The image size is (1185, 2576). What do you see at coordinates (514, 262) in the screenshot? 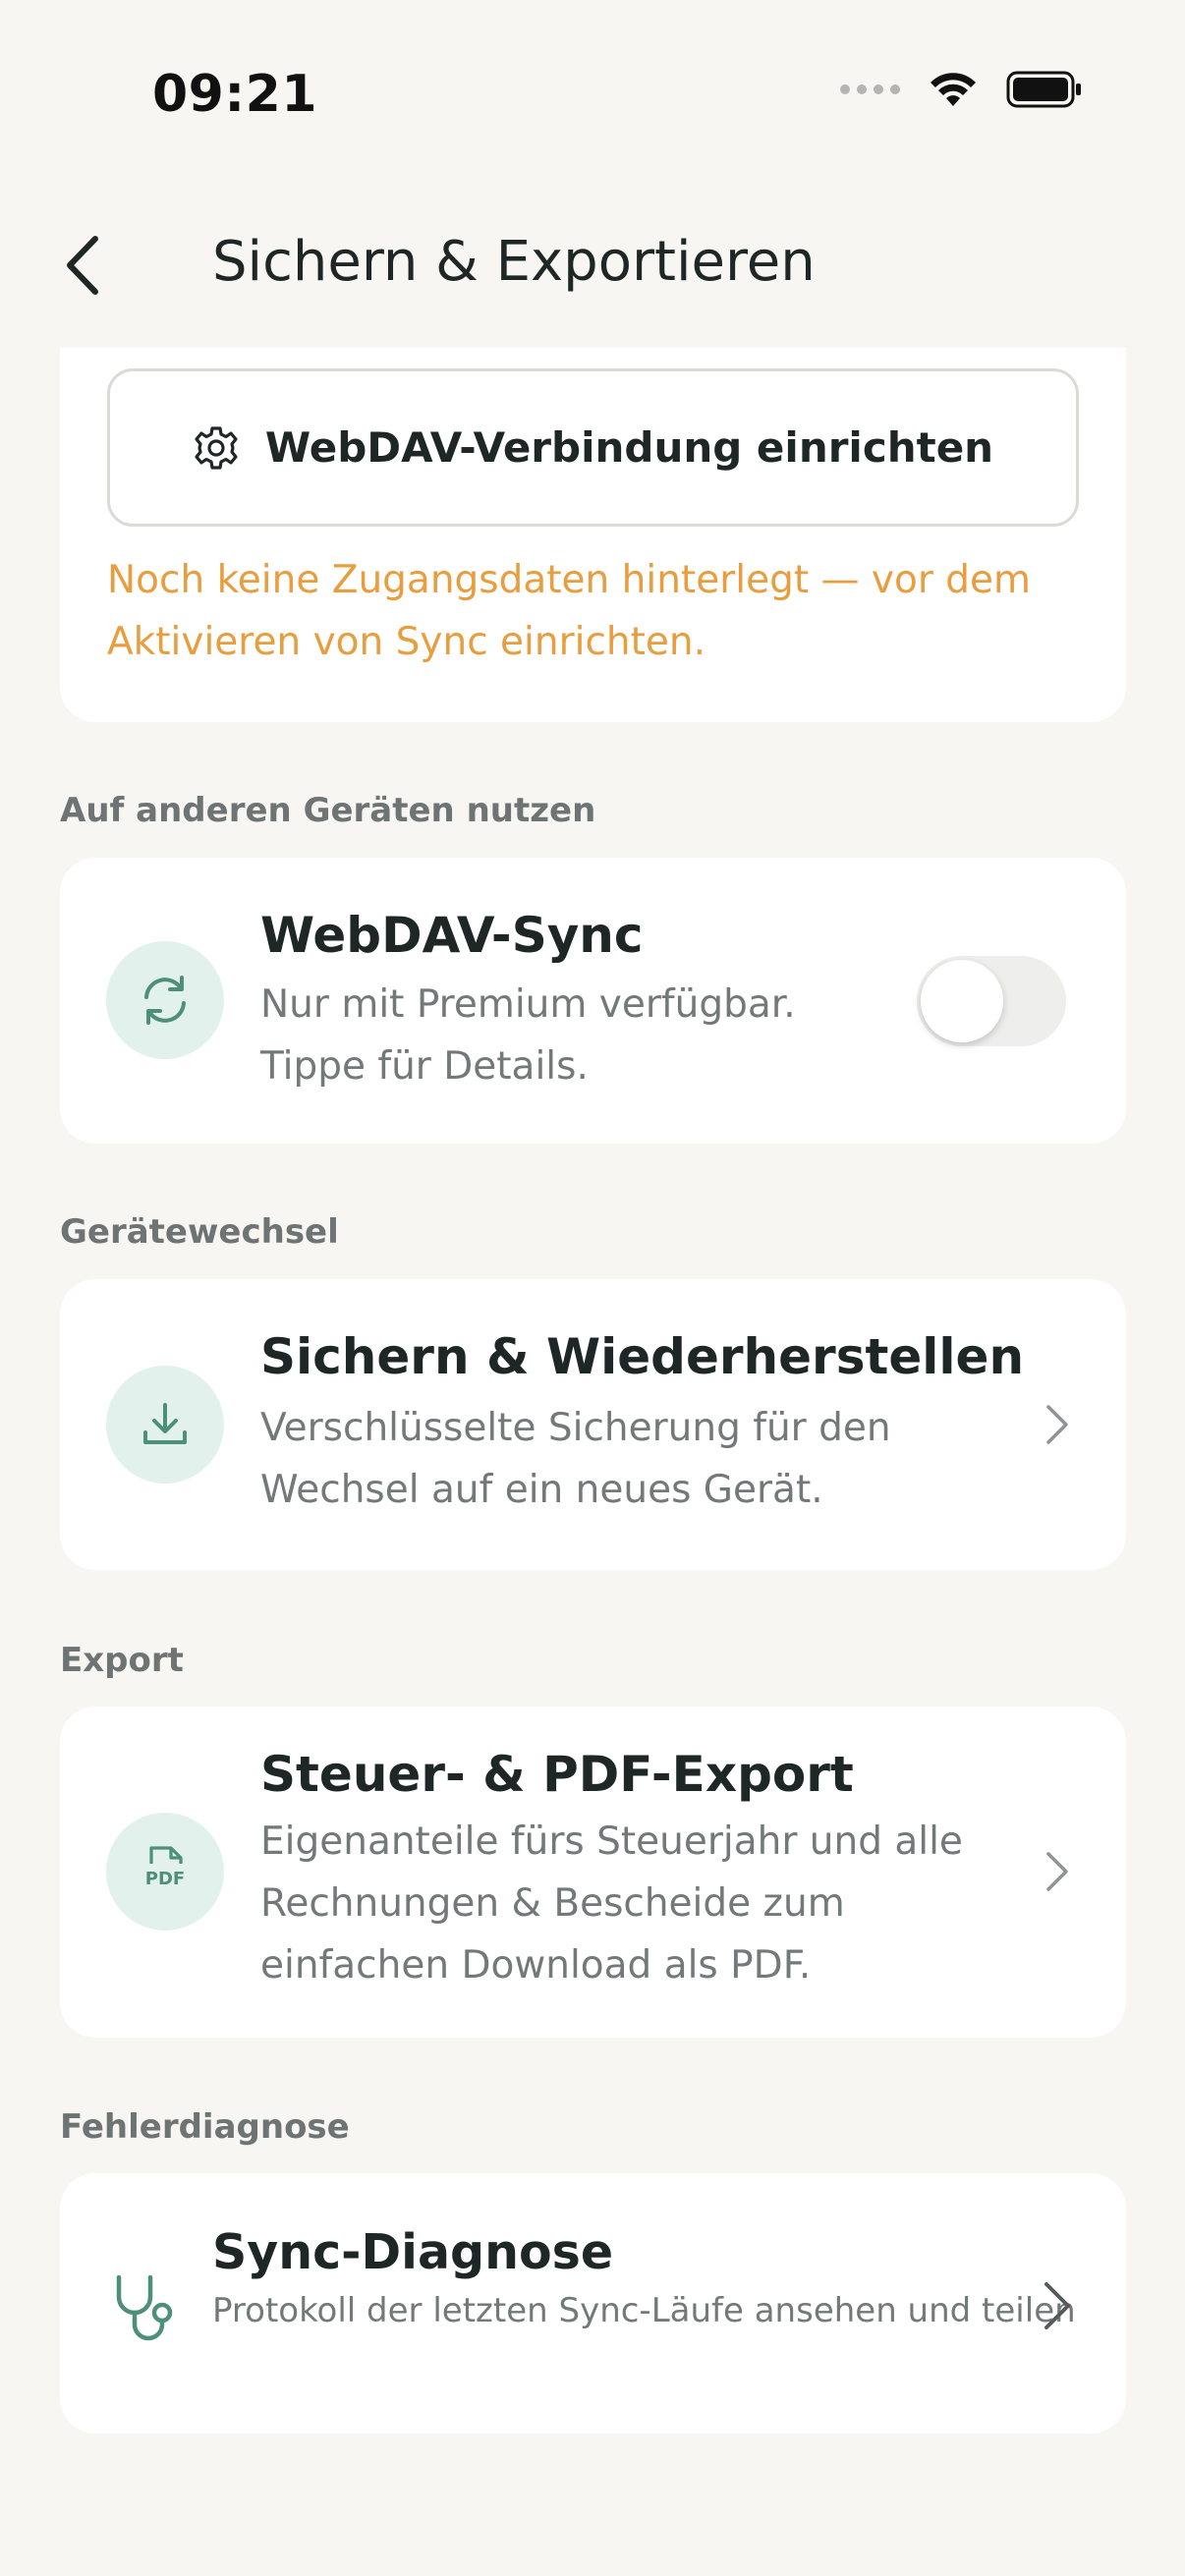
I see `page-title: Sichern & Exportieren` at bounding box center [514, 262].